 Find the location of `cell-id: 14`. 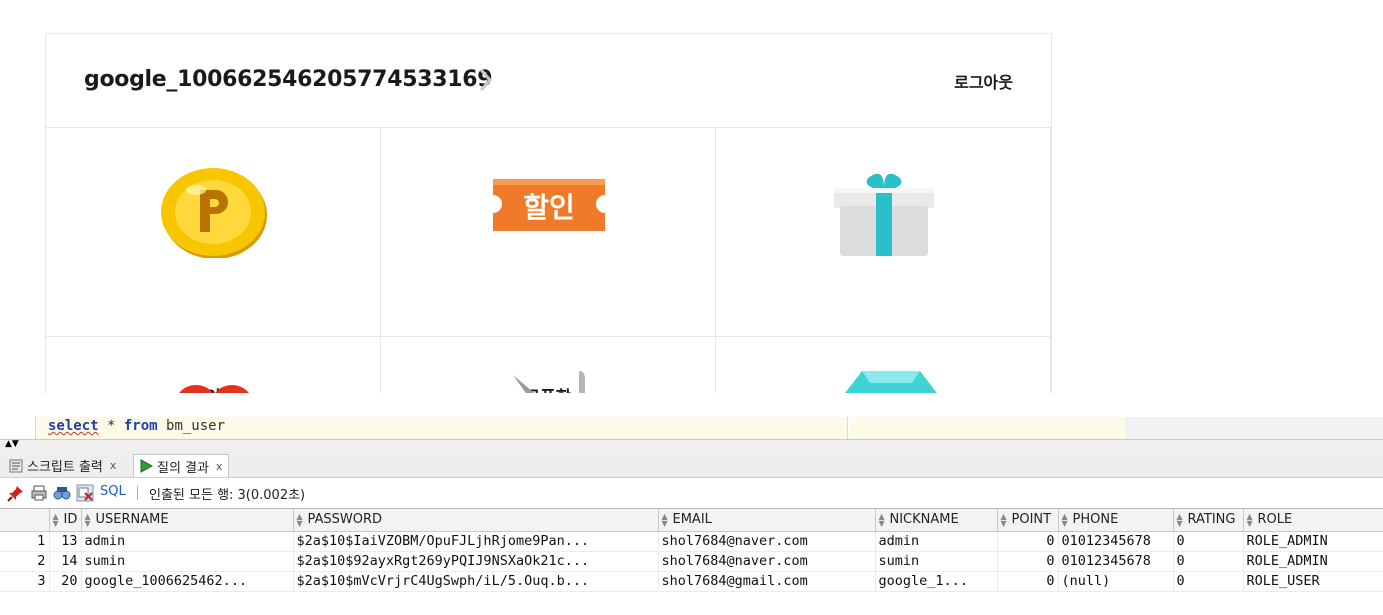

cell-id: 14 is located at coordinates (65, 561).